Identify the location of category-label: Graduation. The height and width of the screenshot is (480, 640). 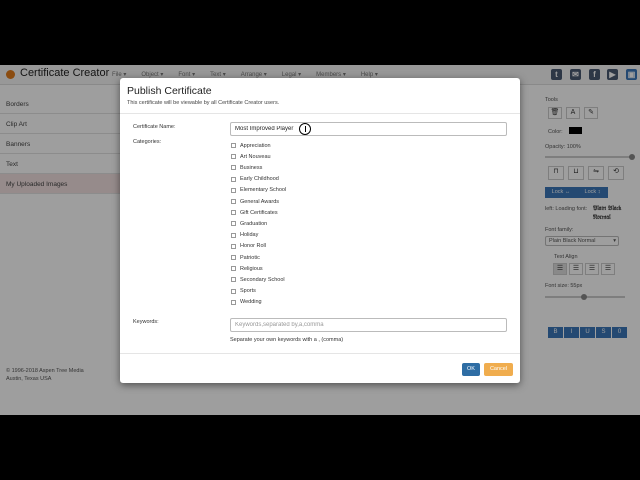
(254, 223).